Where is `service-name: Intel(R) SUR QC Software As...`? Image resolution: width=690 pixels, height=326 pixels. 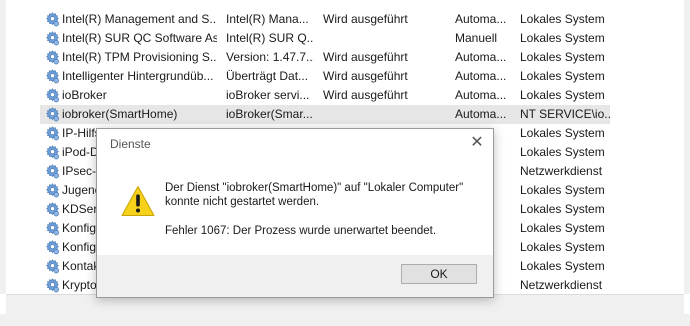 service-name: Intel(R) SUR QC Software As... is located at coordinates (139, 38).